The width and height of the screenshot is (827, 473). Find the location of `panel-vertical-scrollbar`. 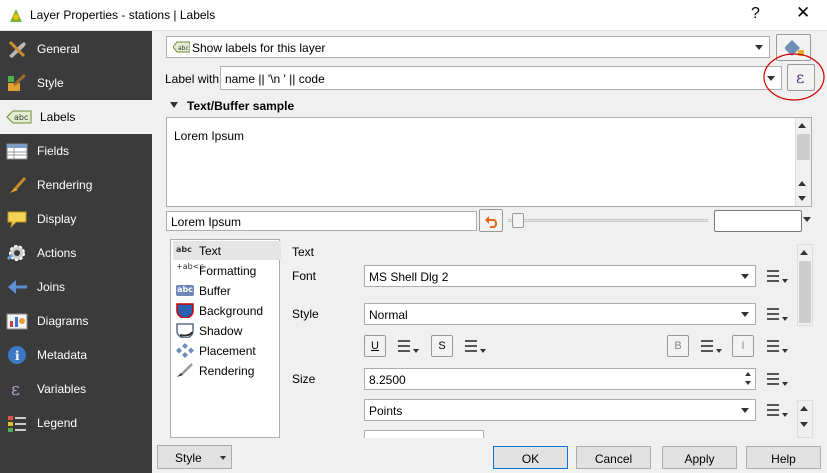

panel-vertical-scrollbar is located at coordinates (805, 285).